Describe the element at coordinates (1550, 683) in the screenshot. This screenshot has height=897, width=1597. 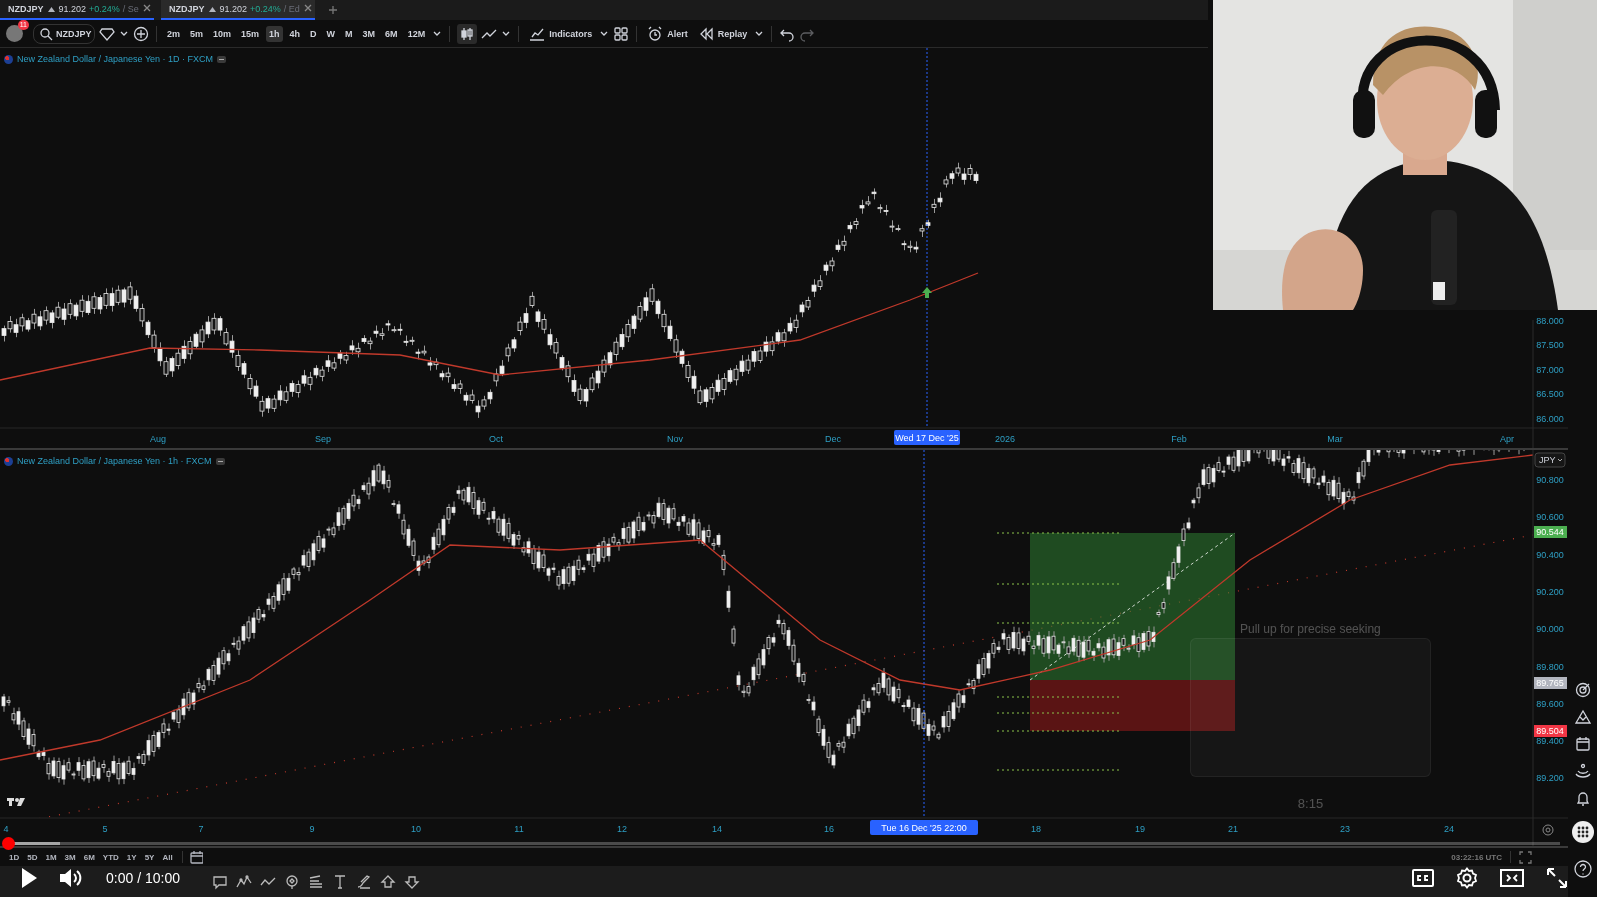
I see `price-tag: 89.765` at that location.